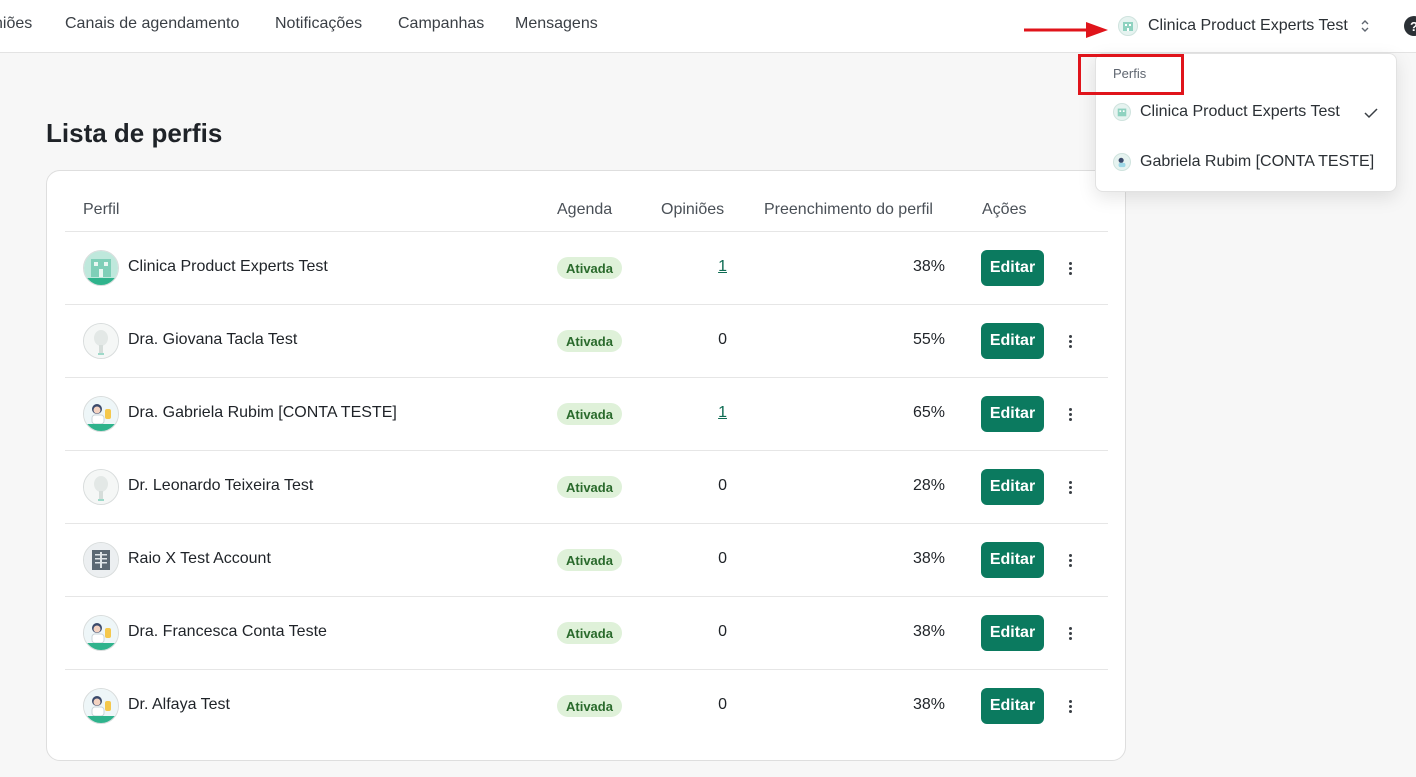  What do you see at coordinates (101, 268) in the screenshot?
I see `clinic-building-icon` at bounding box center [101, 268].